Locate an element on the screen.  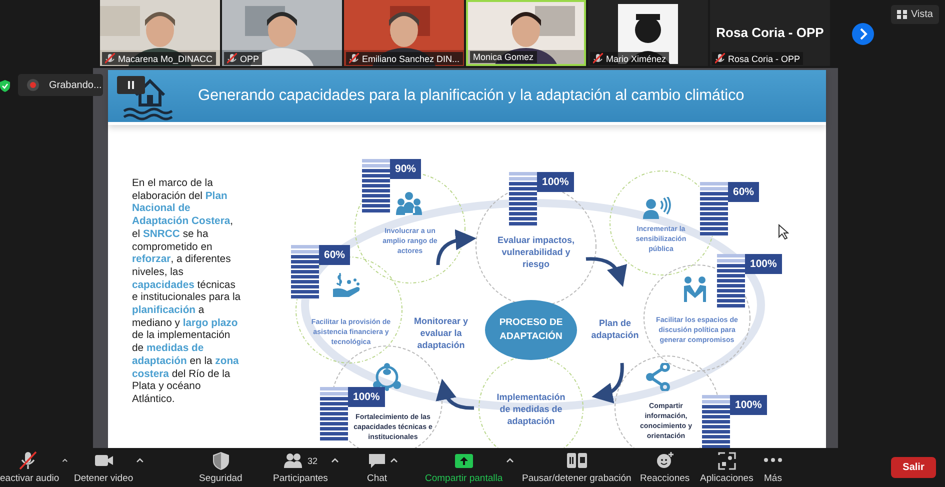
slide-title: Generando capacidades para la planificación y la adaptación al cambio climático is located at coordinates (471, 96).